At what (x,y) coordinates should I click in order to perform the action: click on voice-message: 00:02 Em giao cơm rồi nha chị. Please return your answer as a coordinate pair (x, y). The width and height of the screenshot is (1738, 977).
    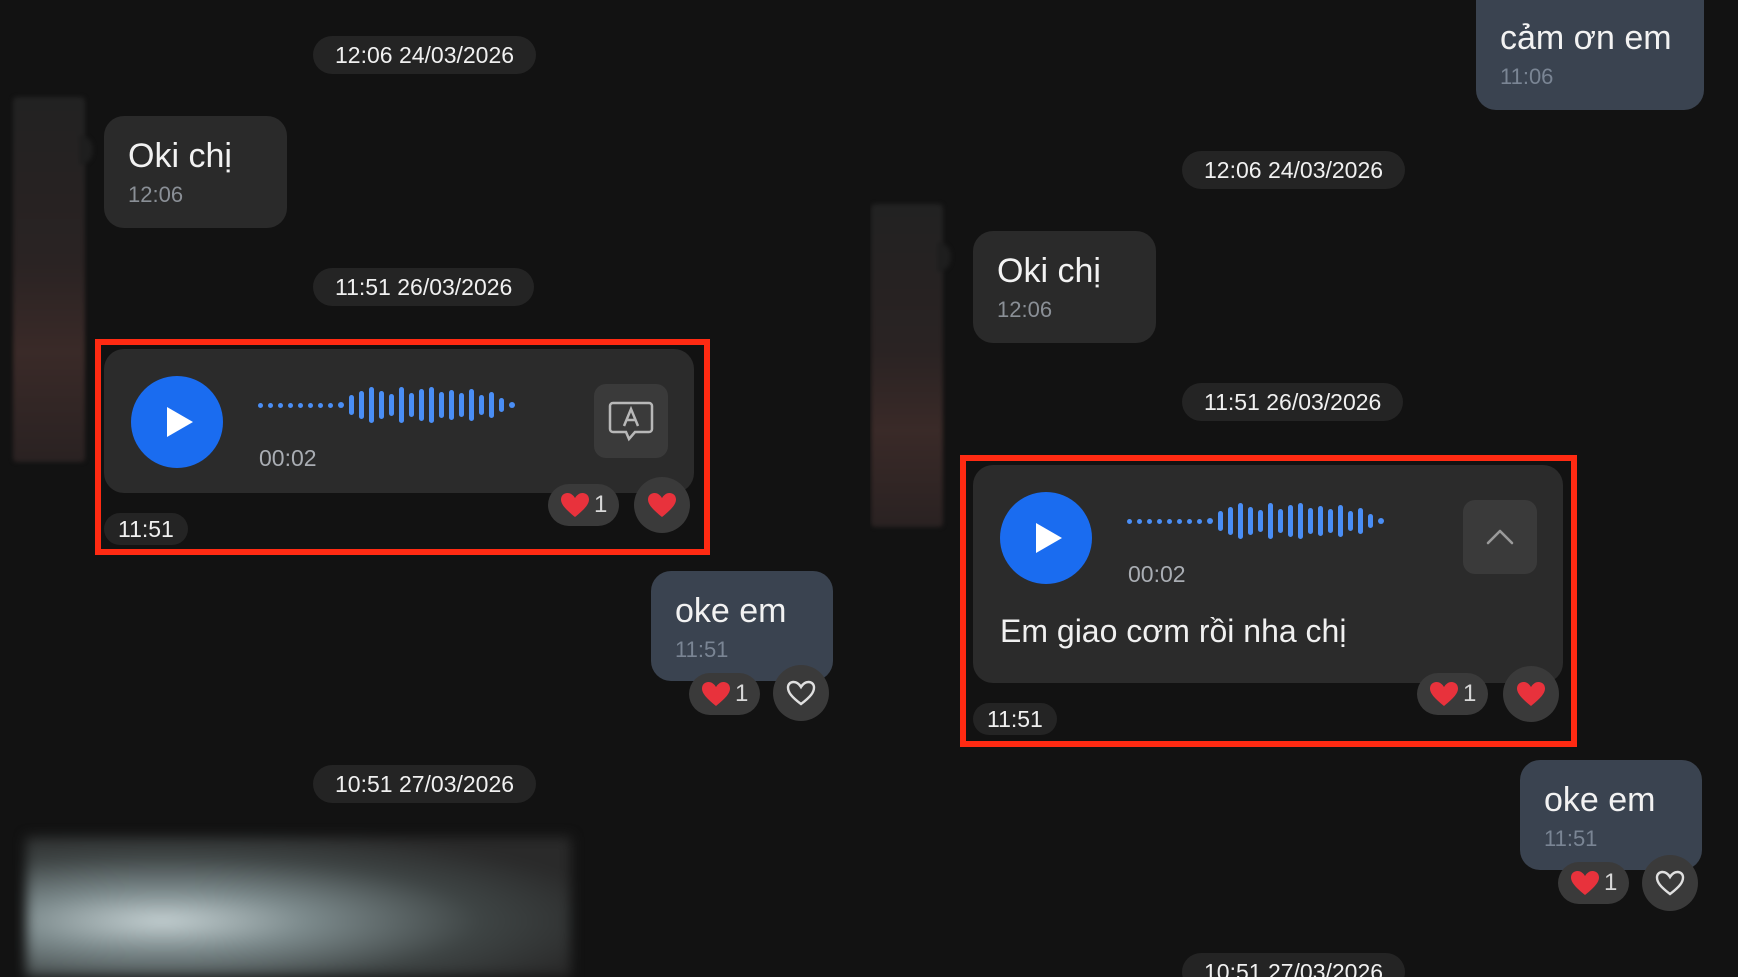
    Looking at the image, I should click on (1268, 574).